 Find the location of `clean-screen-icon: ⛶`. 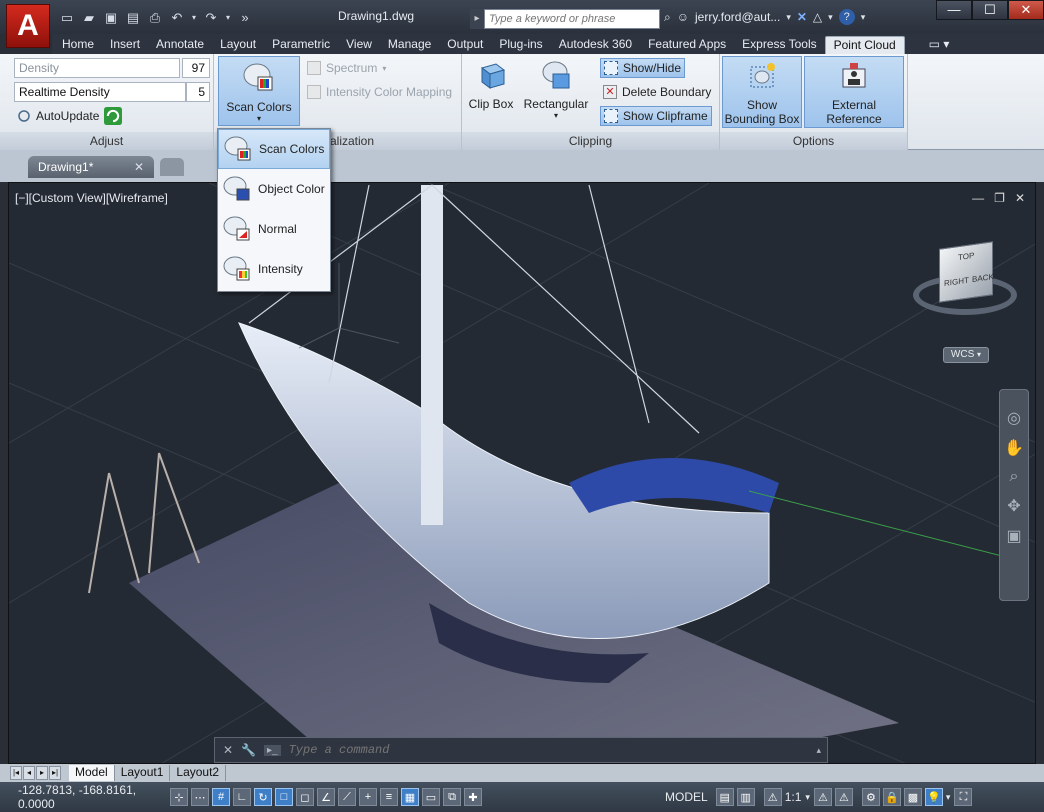

clean-screen-icon: ⛶ is located at coordinates (963, 797).